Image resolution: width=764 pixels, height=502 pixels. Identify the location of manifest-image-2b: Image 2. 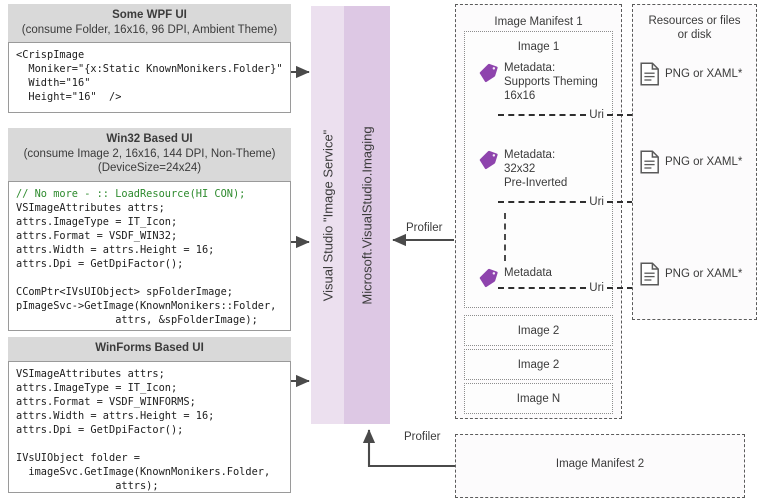
(538, 364).